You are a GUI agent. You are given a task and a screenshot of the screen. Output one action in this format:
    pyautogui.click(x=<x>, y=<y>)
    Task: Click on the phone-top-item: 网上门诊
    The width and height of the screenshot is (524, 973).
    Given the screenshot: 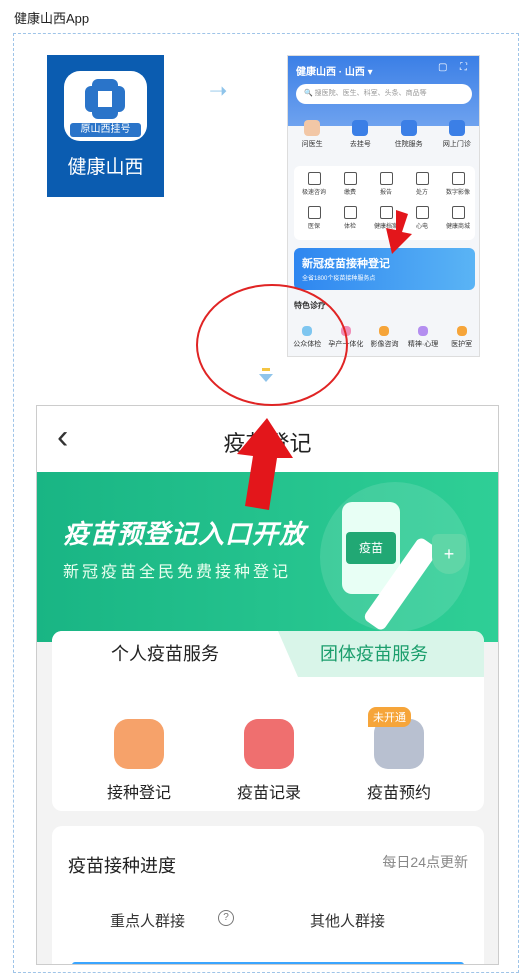 What is the action you would take?
    pyautogui.click(x=457, y=134)
    